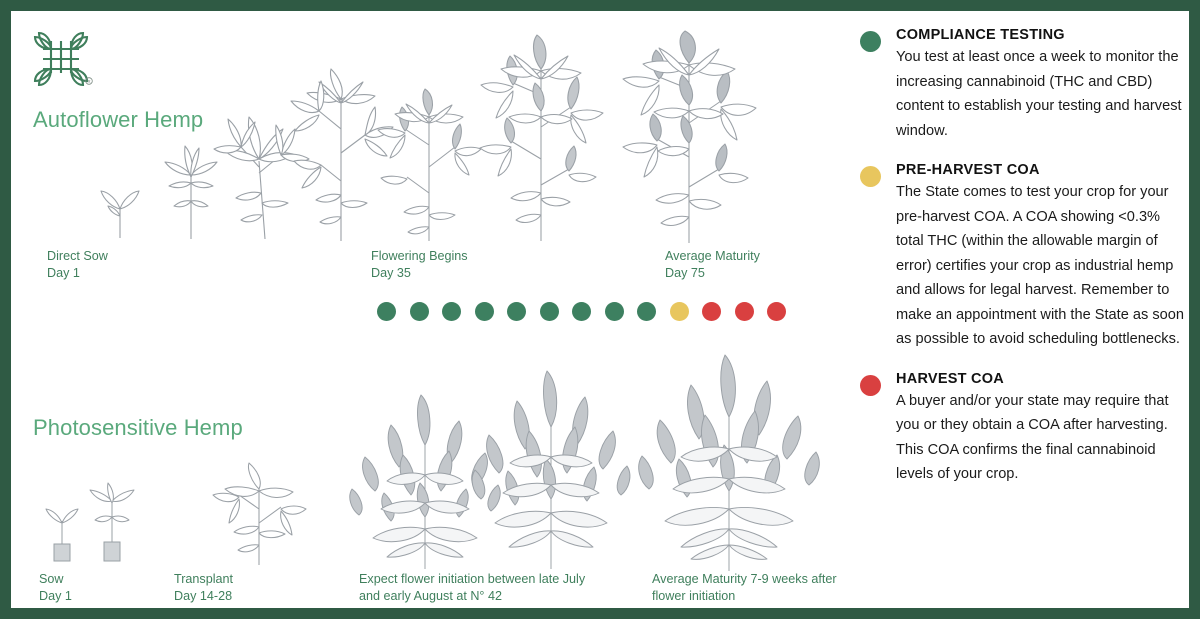 The height and width of the screenshot is (619, 1200). Describe the element at coordinates (551, 469) in the screenshot. I see `plant-photo-stage-5-flowering-bush` at that location.